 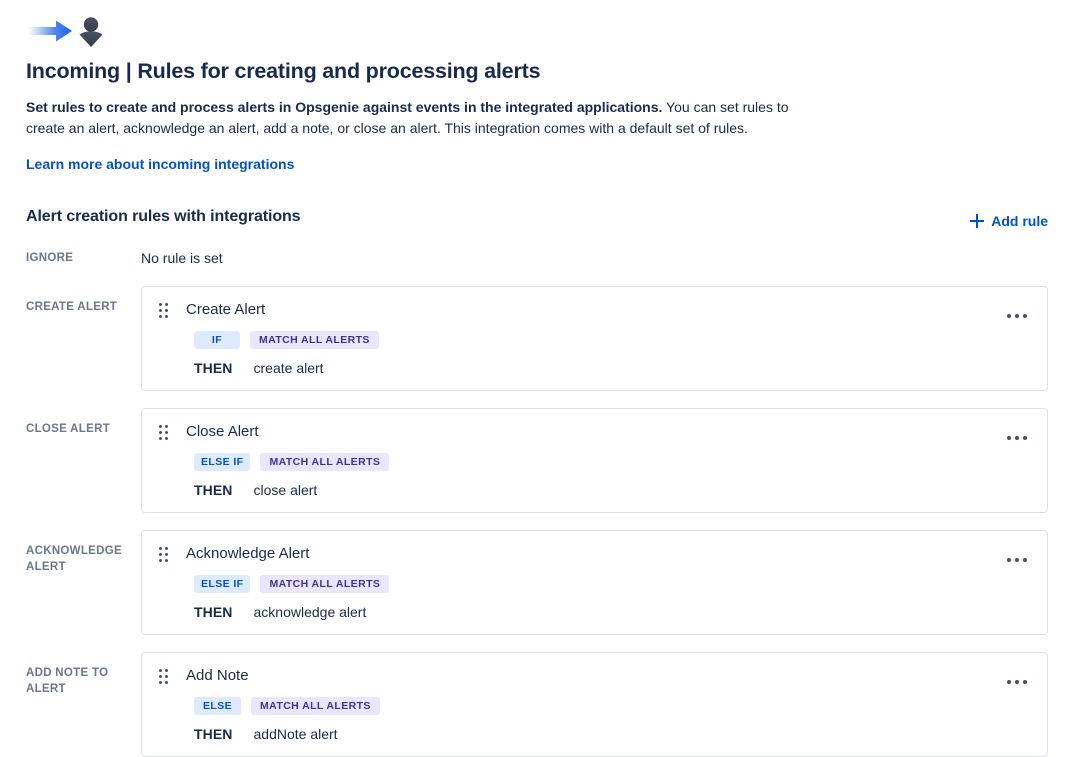 I want to click on rule-card-title: Acknowledge Alert, so click(x=248, y=553).